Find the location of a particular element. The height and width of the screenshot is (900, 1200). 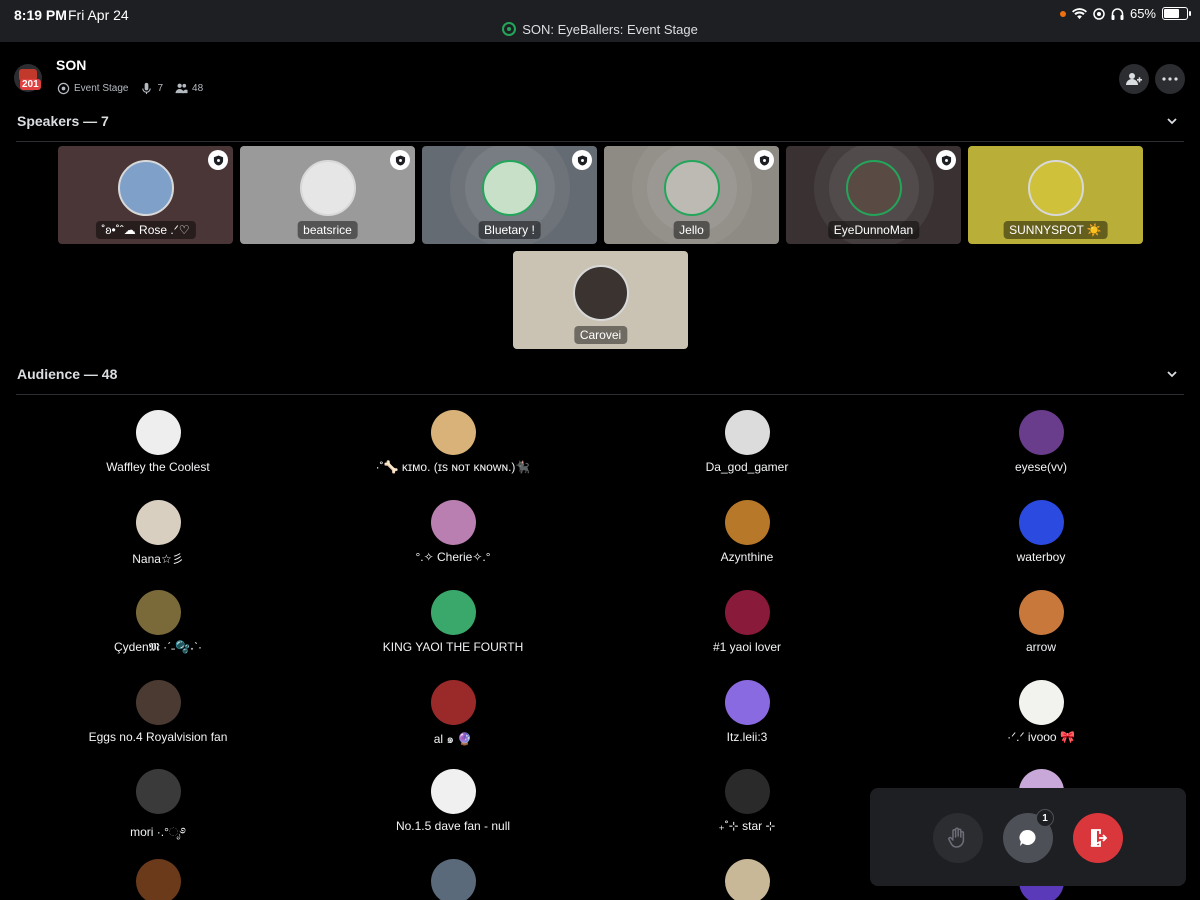

audience-member: ₊˚⊹ star ⊹ is located at coordinates (747, 801).